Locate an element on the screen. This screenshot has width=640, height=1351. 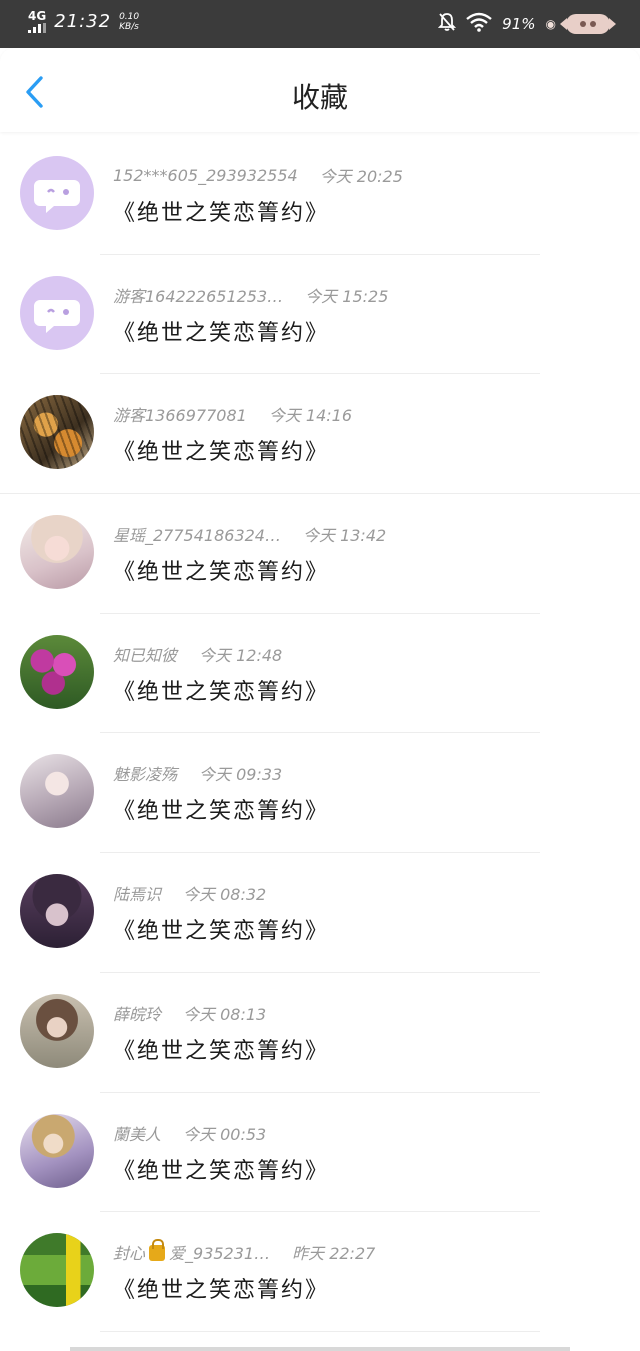
girl-photo is located at coordinates (57, 1031).